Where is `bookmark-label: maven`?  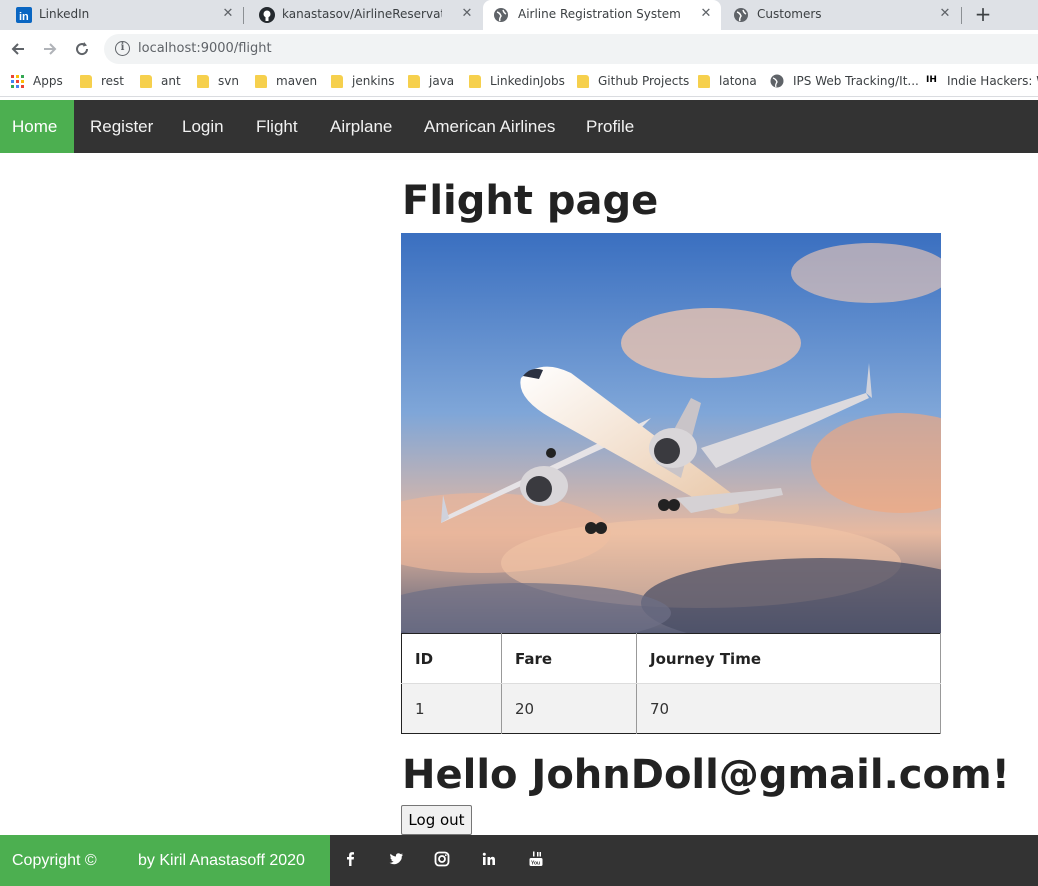
bookmark-label: maven is located at coordinates (297, 81).